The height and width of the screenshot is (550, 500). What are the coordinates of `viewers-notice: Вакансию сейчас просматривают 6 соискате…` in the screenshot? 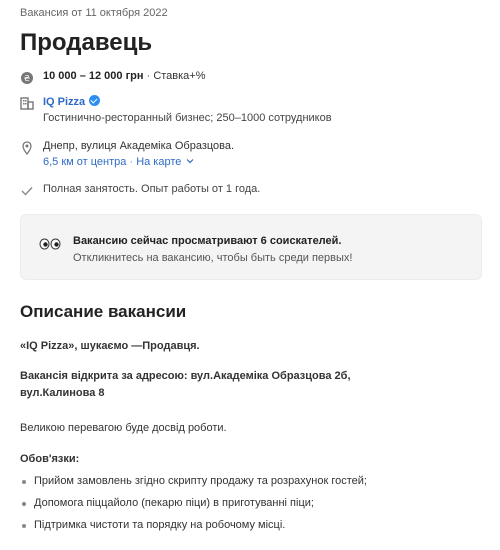 It's located at (251, 247).